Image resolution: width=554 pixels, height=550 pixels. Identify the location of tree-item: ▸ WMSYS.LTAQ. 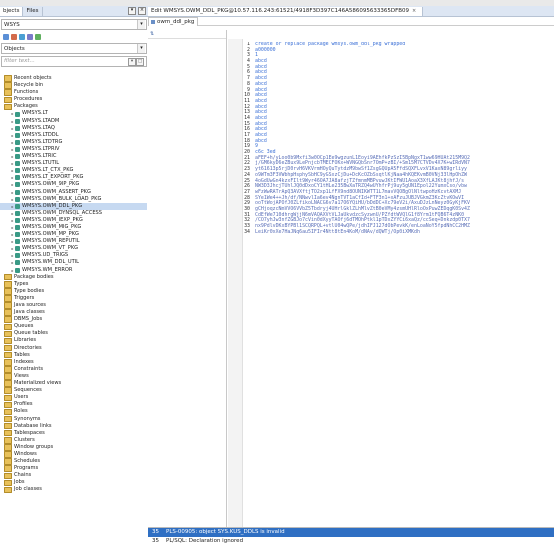
(73, 128).